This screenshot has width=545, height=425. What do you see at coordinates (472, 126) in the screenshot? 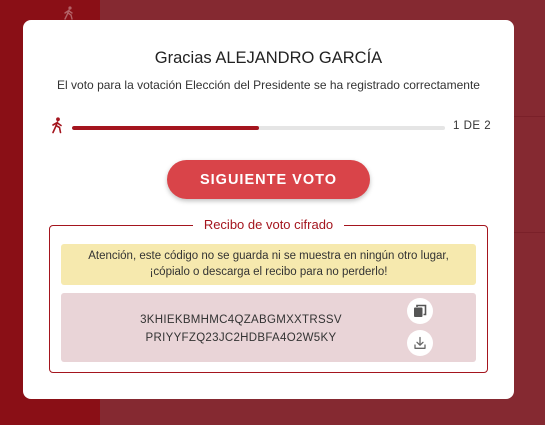
I see `vote-progress-label: 1 DE 2` at bounding box center [472, 126].